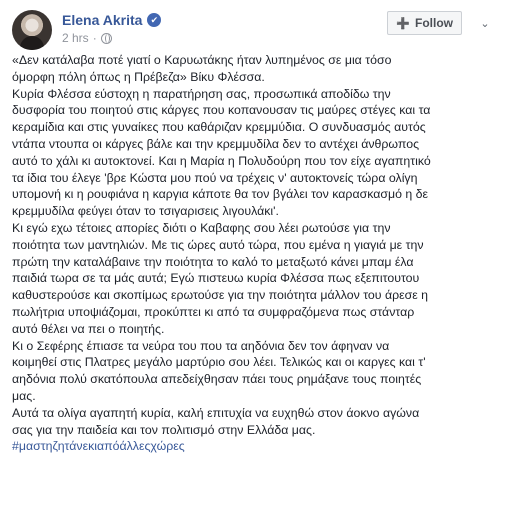 Image resolution: width=506 pixels, height=511 pixels. What do you see at coordinates (106, 38) in the screenshot?
I see `public-globe-icon` at bounding box center [106, 38].